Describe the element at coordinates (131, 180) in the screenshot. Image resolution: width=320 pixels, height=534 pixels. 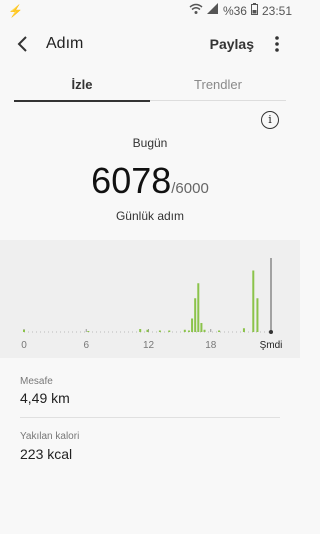
I see `steps-value: 6078` at that location.